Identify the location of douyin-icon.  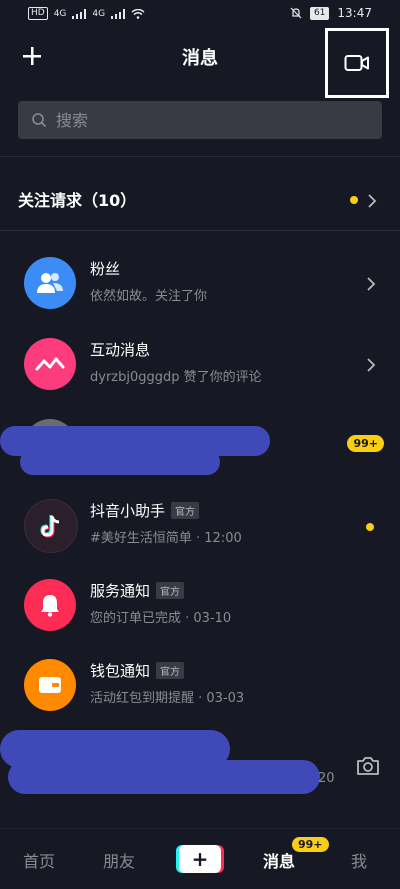
(50, 526).